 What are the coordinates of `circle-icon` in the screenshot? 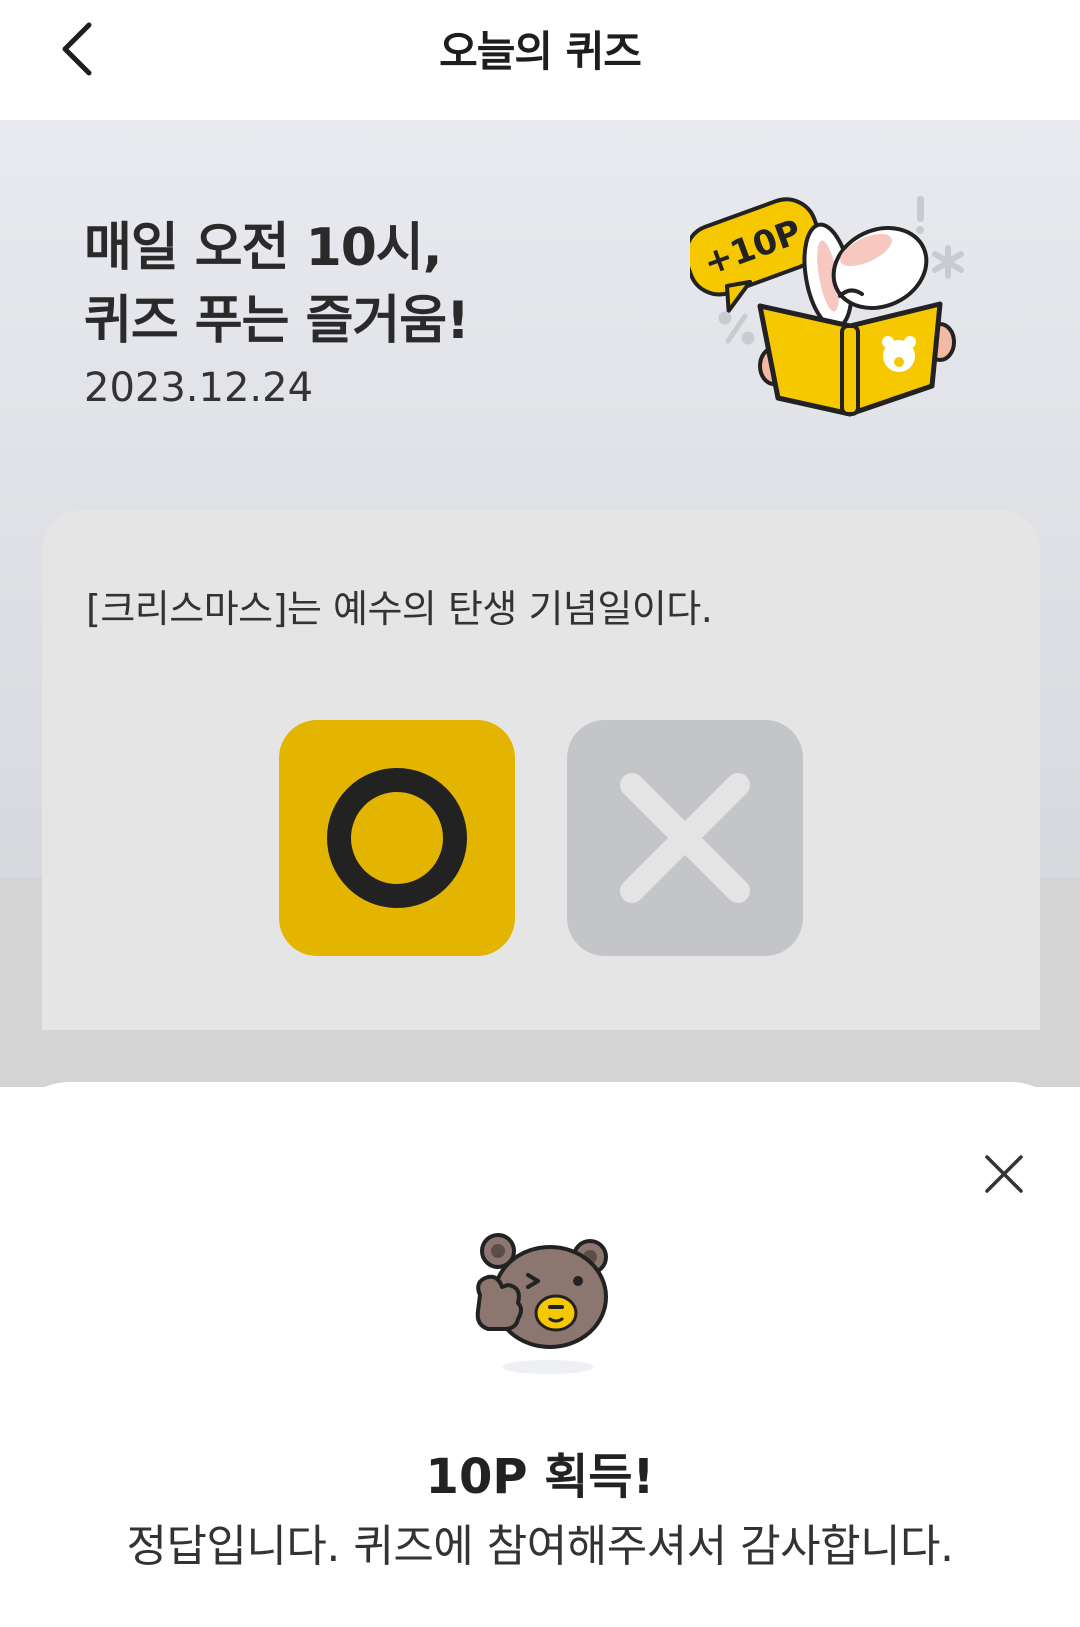 It's located at (397, 838).